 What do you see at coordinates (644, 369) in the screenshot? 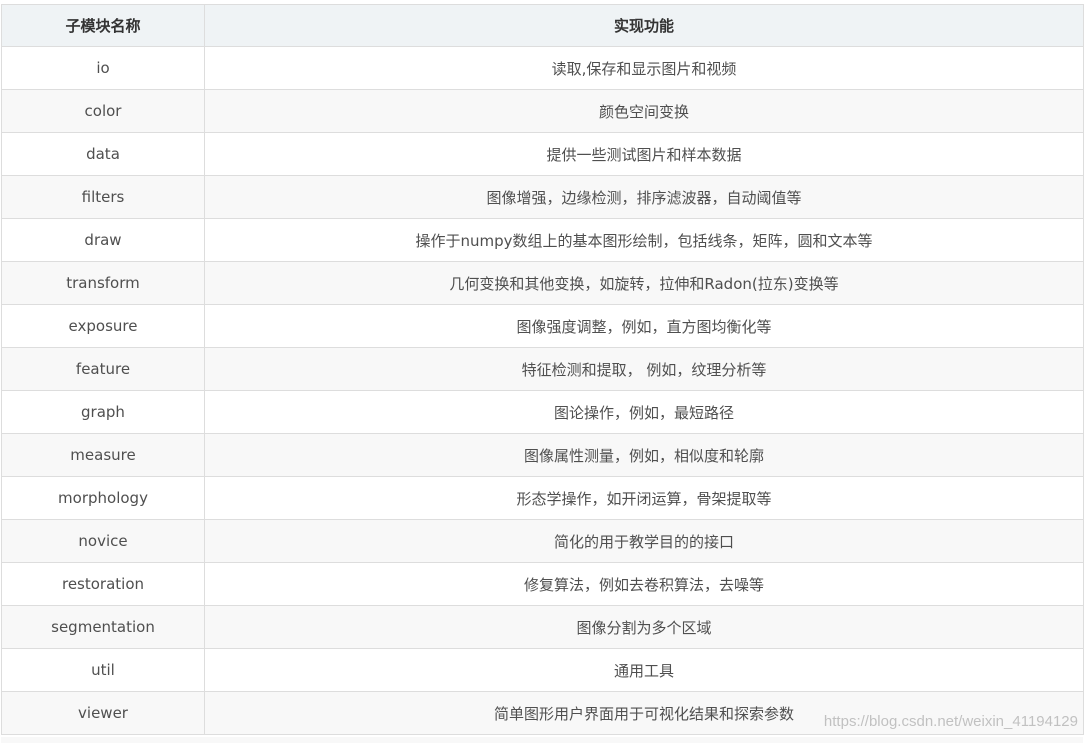
I see `cell-function: 特征检测和提取， 例如，纹理分析等` at bounding box center [644, 369].